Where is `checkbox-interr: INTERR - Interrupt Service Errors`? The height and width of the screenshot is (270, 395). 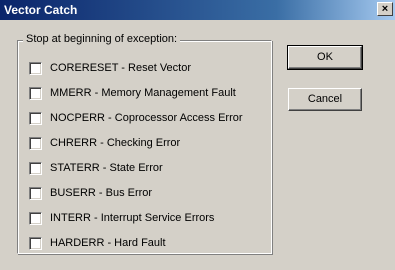
checkbox-interr: INTERR - Interrupt Service Errors is located at coordinates (121, 218).